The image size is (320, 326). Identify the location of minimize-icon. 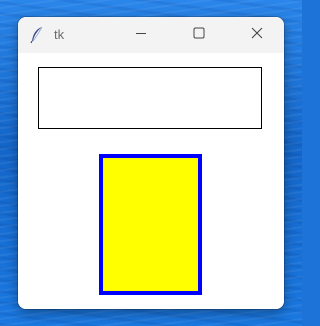
(141, 35).